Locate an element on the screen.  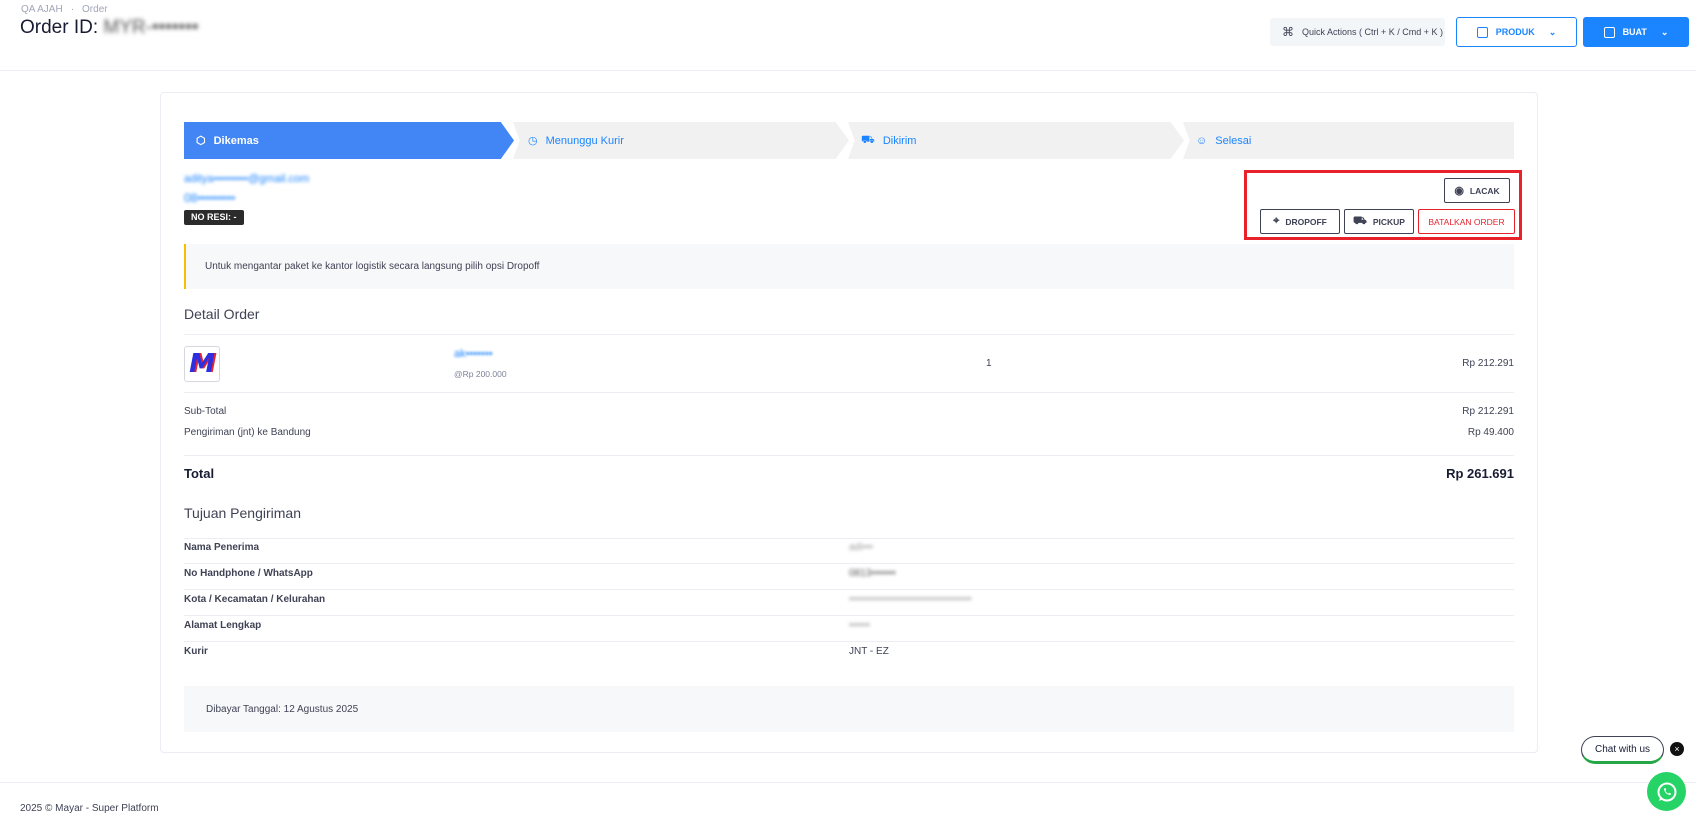
dropoff-label: DROPOFF is located at coordinates (1306, 221).